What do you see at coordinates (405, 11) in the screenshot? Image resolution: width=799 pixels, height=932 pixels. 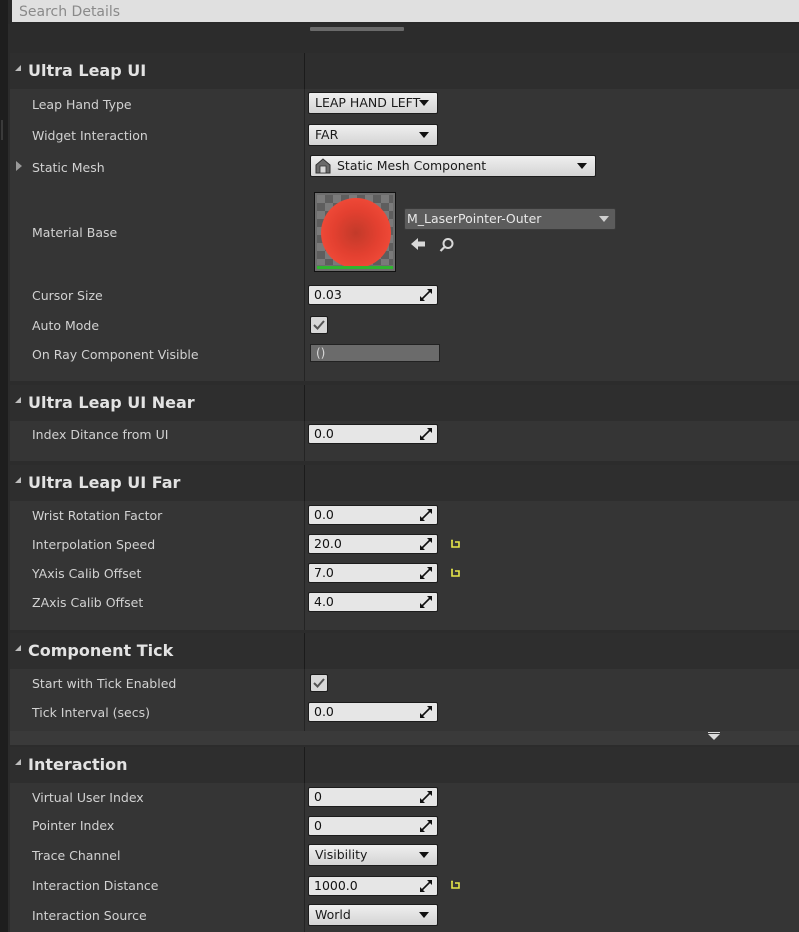 I see `search-input: Search Details` at bounding box center [405, 11].